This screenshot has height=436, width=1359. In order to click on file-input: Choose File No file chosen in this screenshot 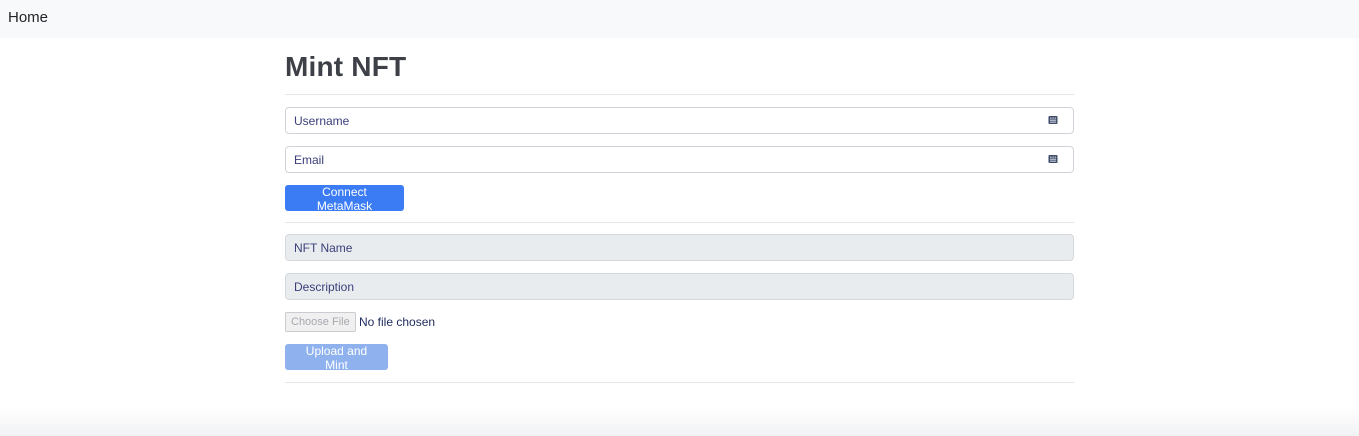, I will do `click(435, 322)`.